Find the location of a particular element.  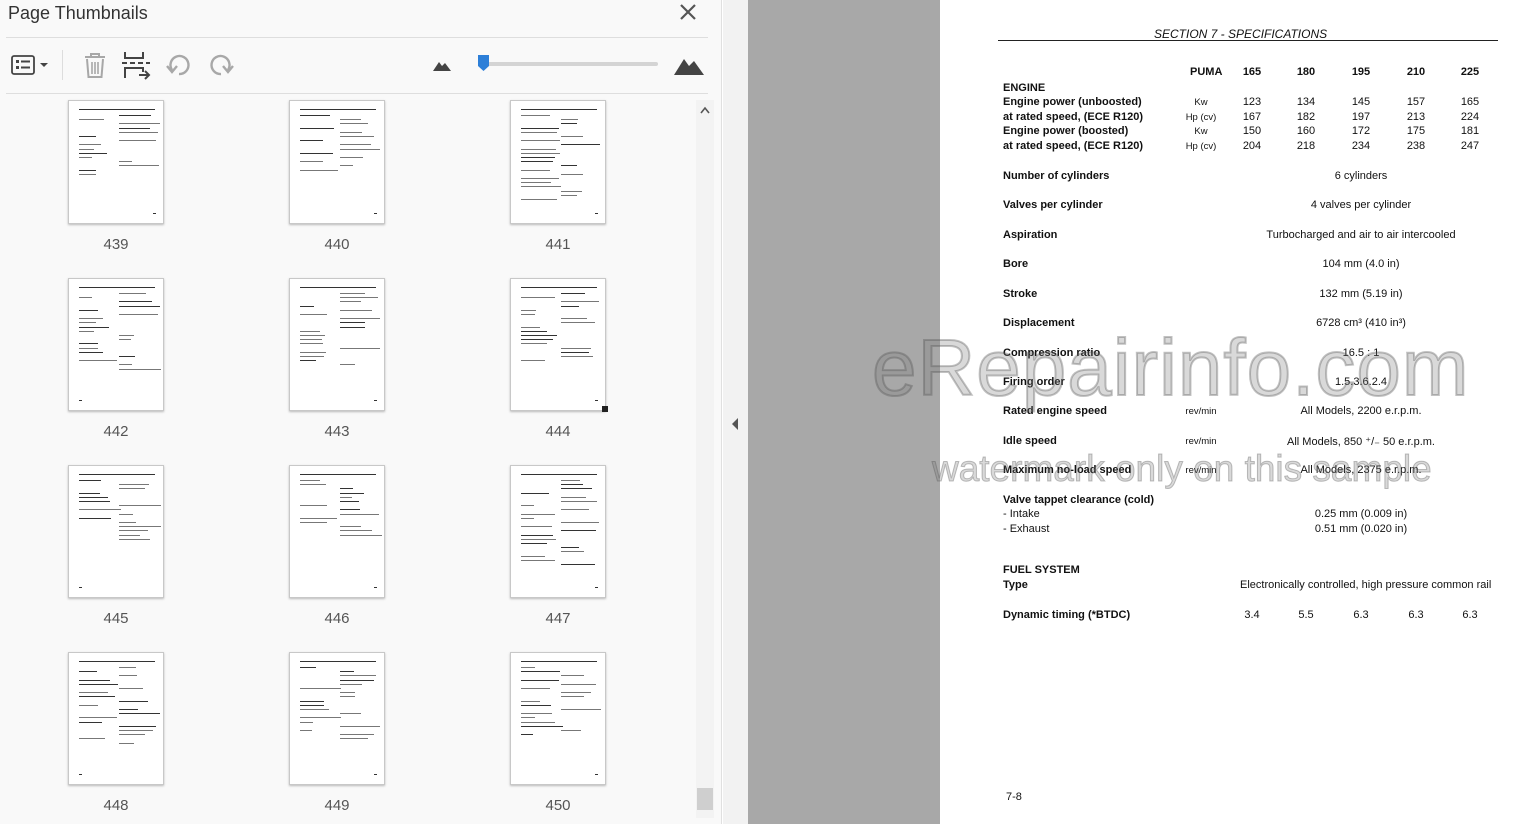

tappet-row-label: - Exhaust is located at coordinates (1026, 529).